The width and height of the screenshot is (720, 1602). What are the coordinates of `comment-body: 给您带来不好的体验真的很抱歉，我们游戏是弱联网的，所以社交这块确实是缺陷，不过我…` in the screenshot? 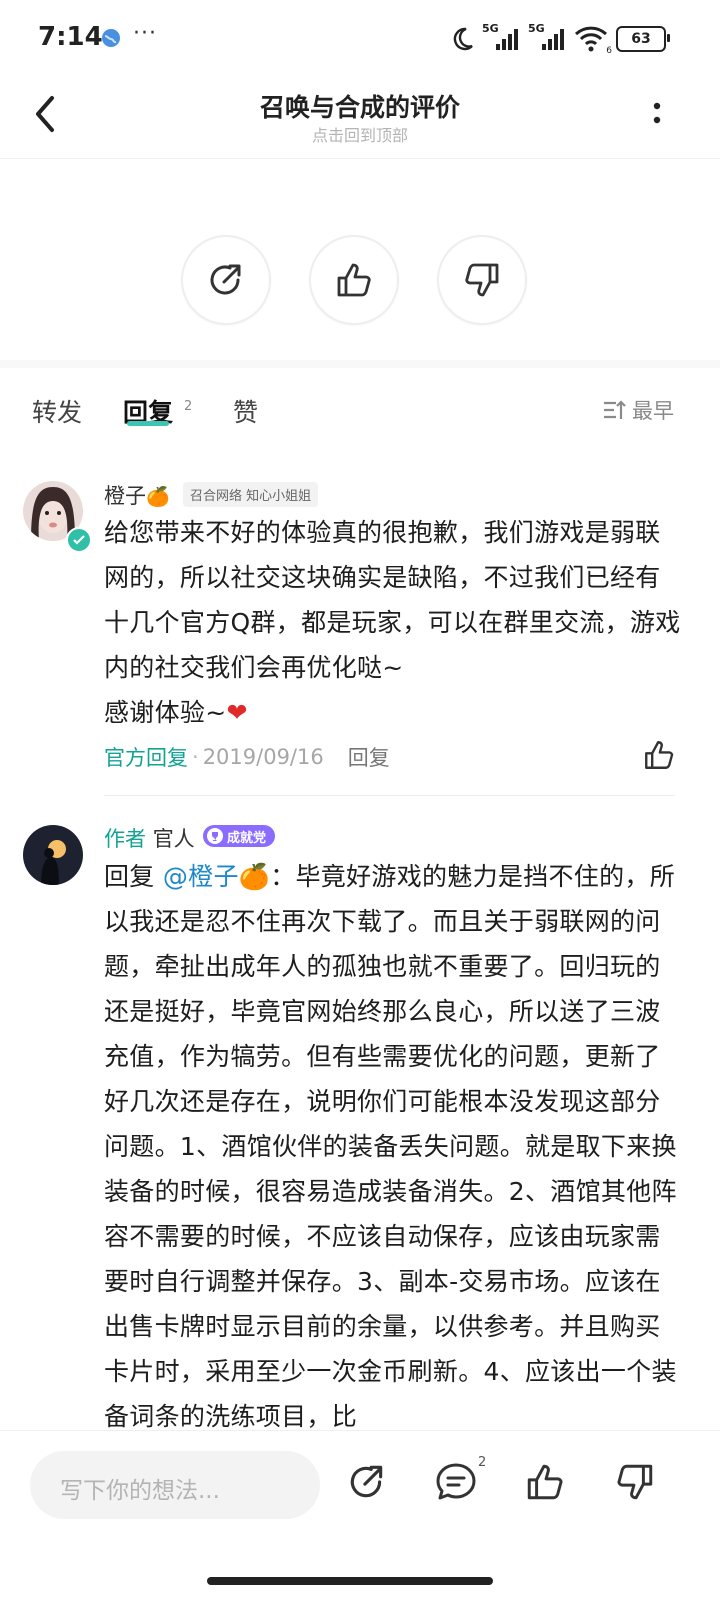 It's located at (392, 622).